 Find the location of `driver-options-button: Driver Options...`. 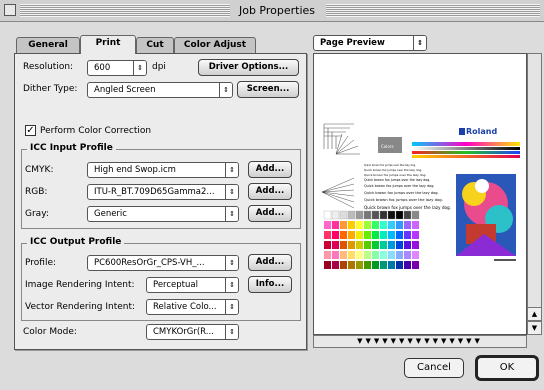

driver-options-button: Driver Options... is located at coordinates (248, 67).